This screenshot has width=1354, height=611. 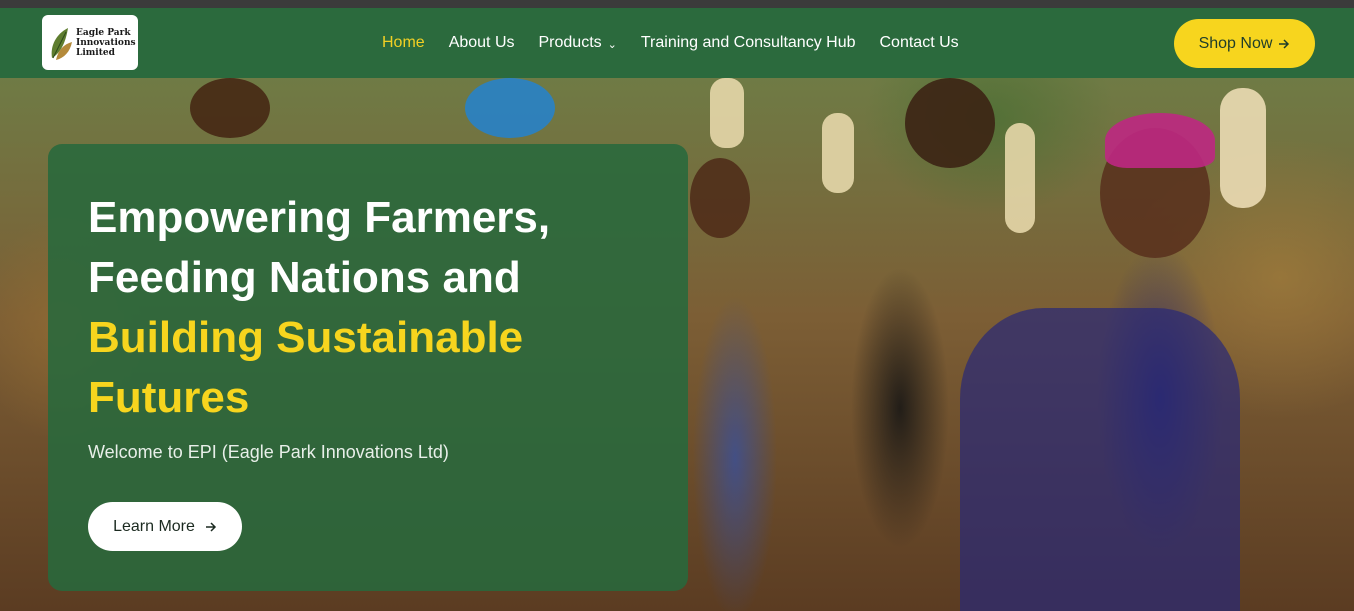 What do you see at coordinates (306, 337) in the screenshot?
I see `headline-line-3: Building Sustainable` at bounding box center [306, 337].